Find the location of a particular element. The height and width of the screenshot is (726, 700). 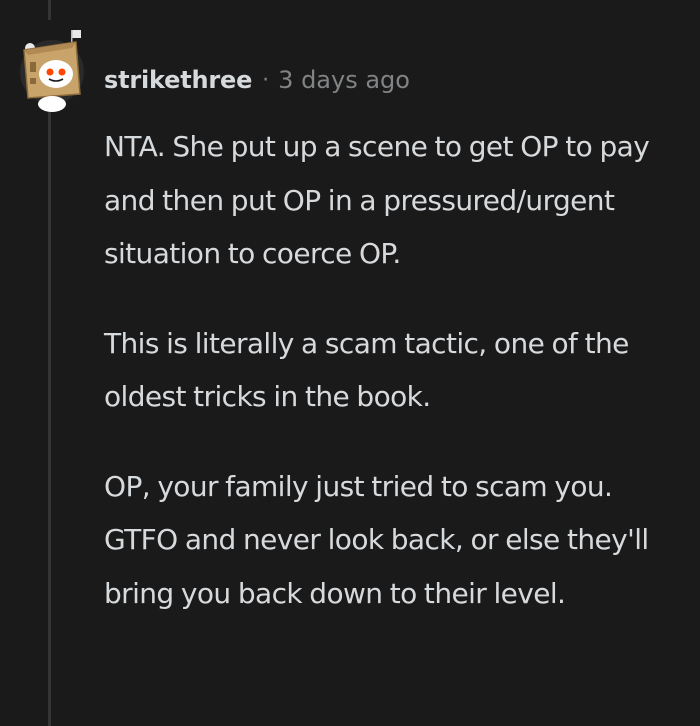

thread-collapse-line is located at coordinates (49, 419).